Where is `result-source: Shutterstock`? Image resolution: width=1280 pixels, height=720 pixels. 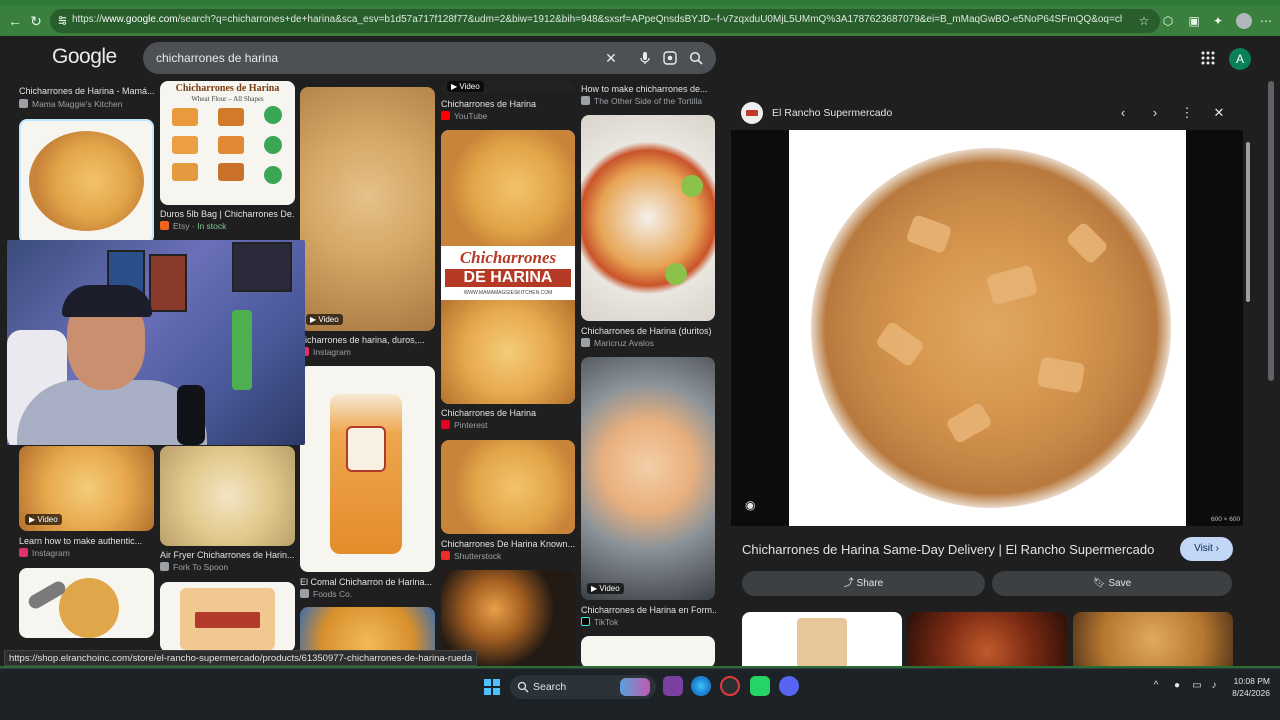
result-source: Shutterstock is located at coordinates (508, 556).